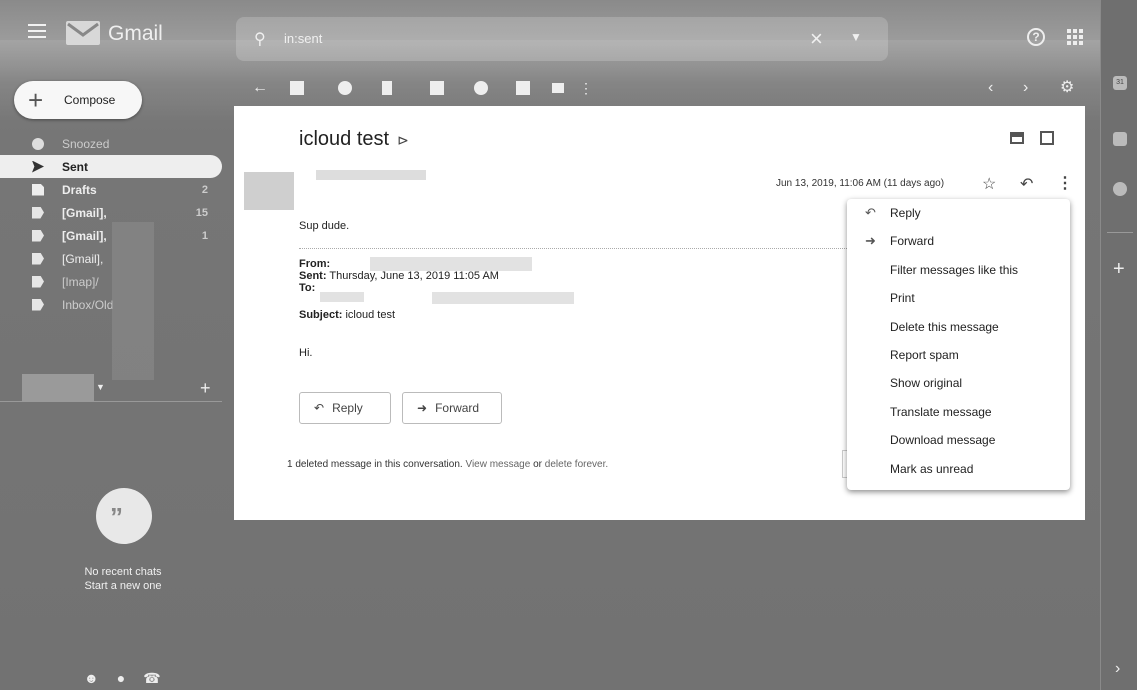  What do you see at coordinates (659, 89) in the screenshot?
I see `email-toolbar: ← ⋮ ‹ › ⚙` at bounding box center [659, 89].